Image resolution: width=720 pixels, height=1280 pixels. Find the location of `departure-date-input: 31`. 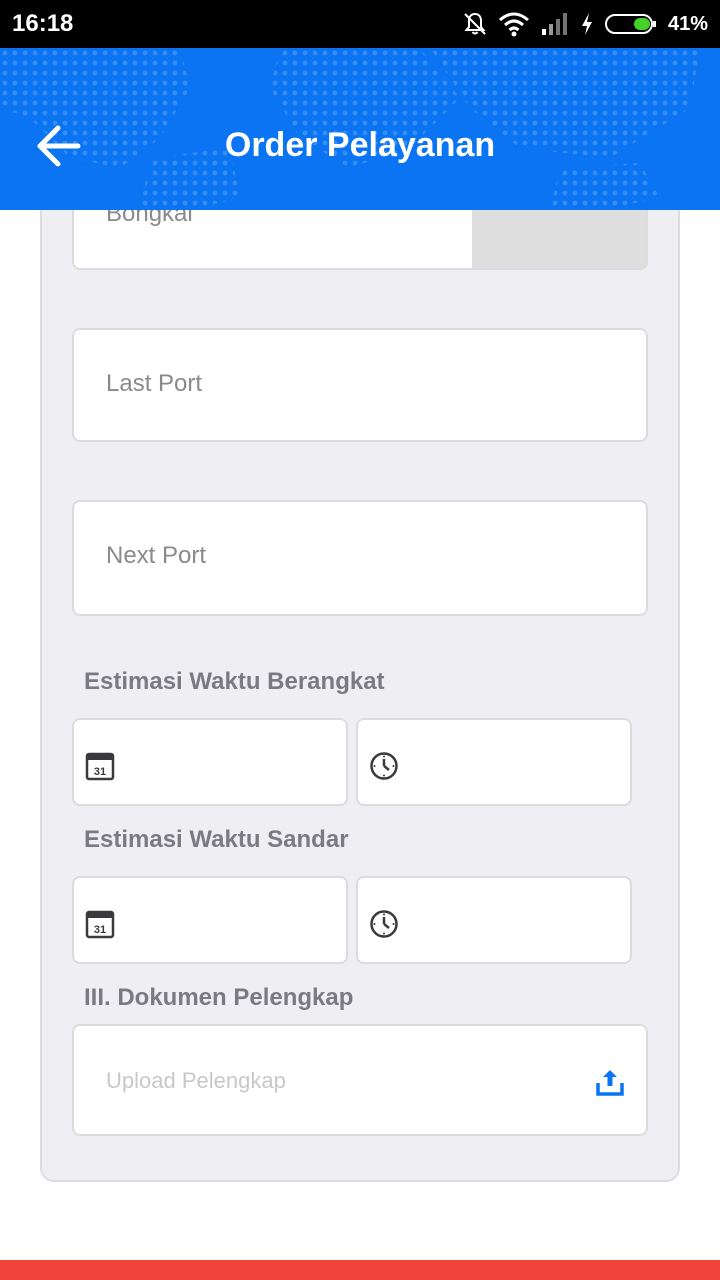

departure-date-input: 31 is located at coordinates (210, 762).